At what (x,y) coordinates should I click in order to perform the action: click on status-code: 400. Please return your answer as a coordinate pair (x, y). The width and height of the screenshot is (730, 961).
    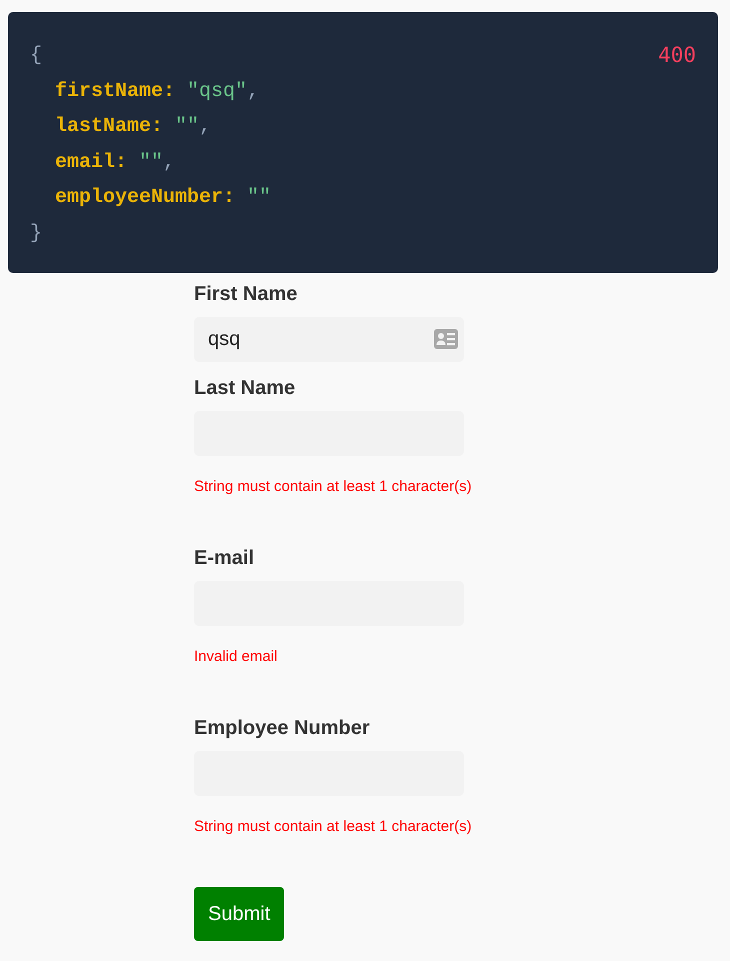
    Looking at the image, I should click on (677, 55).